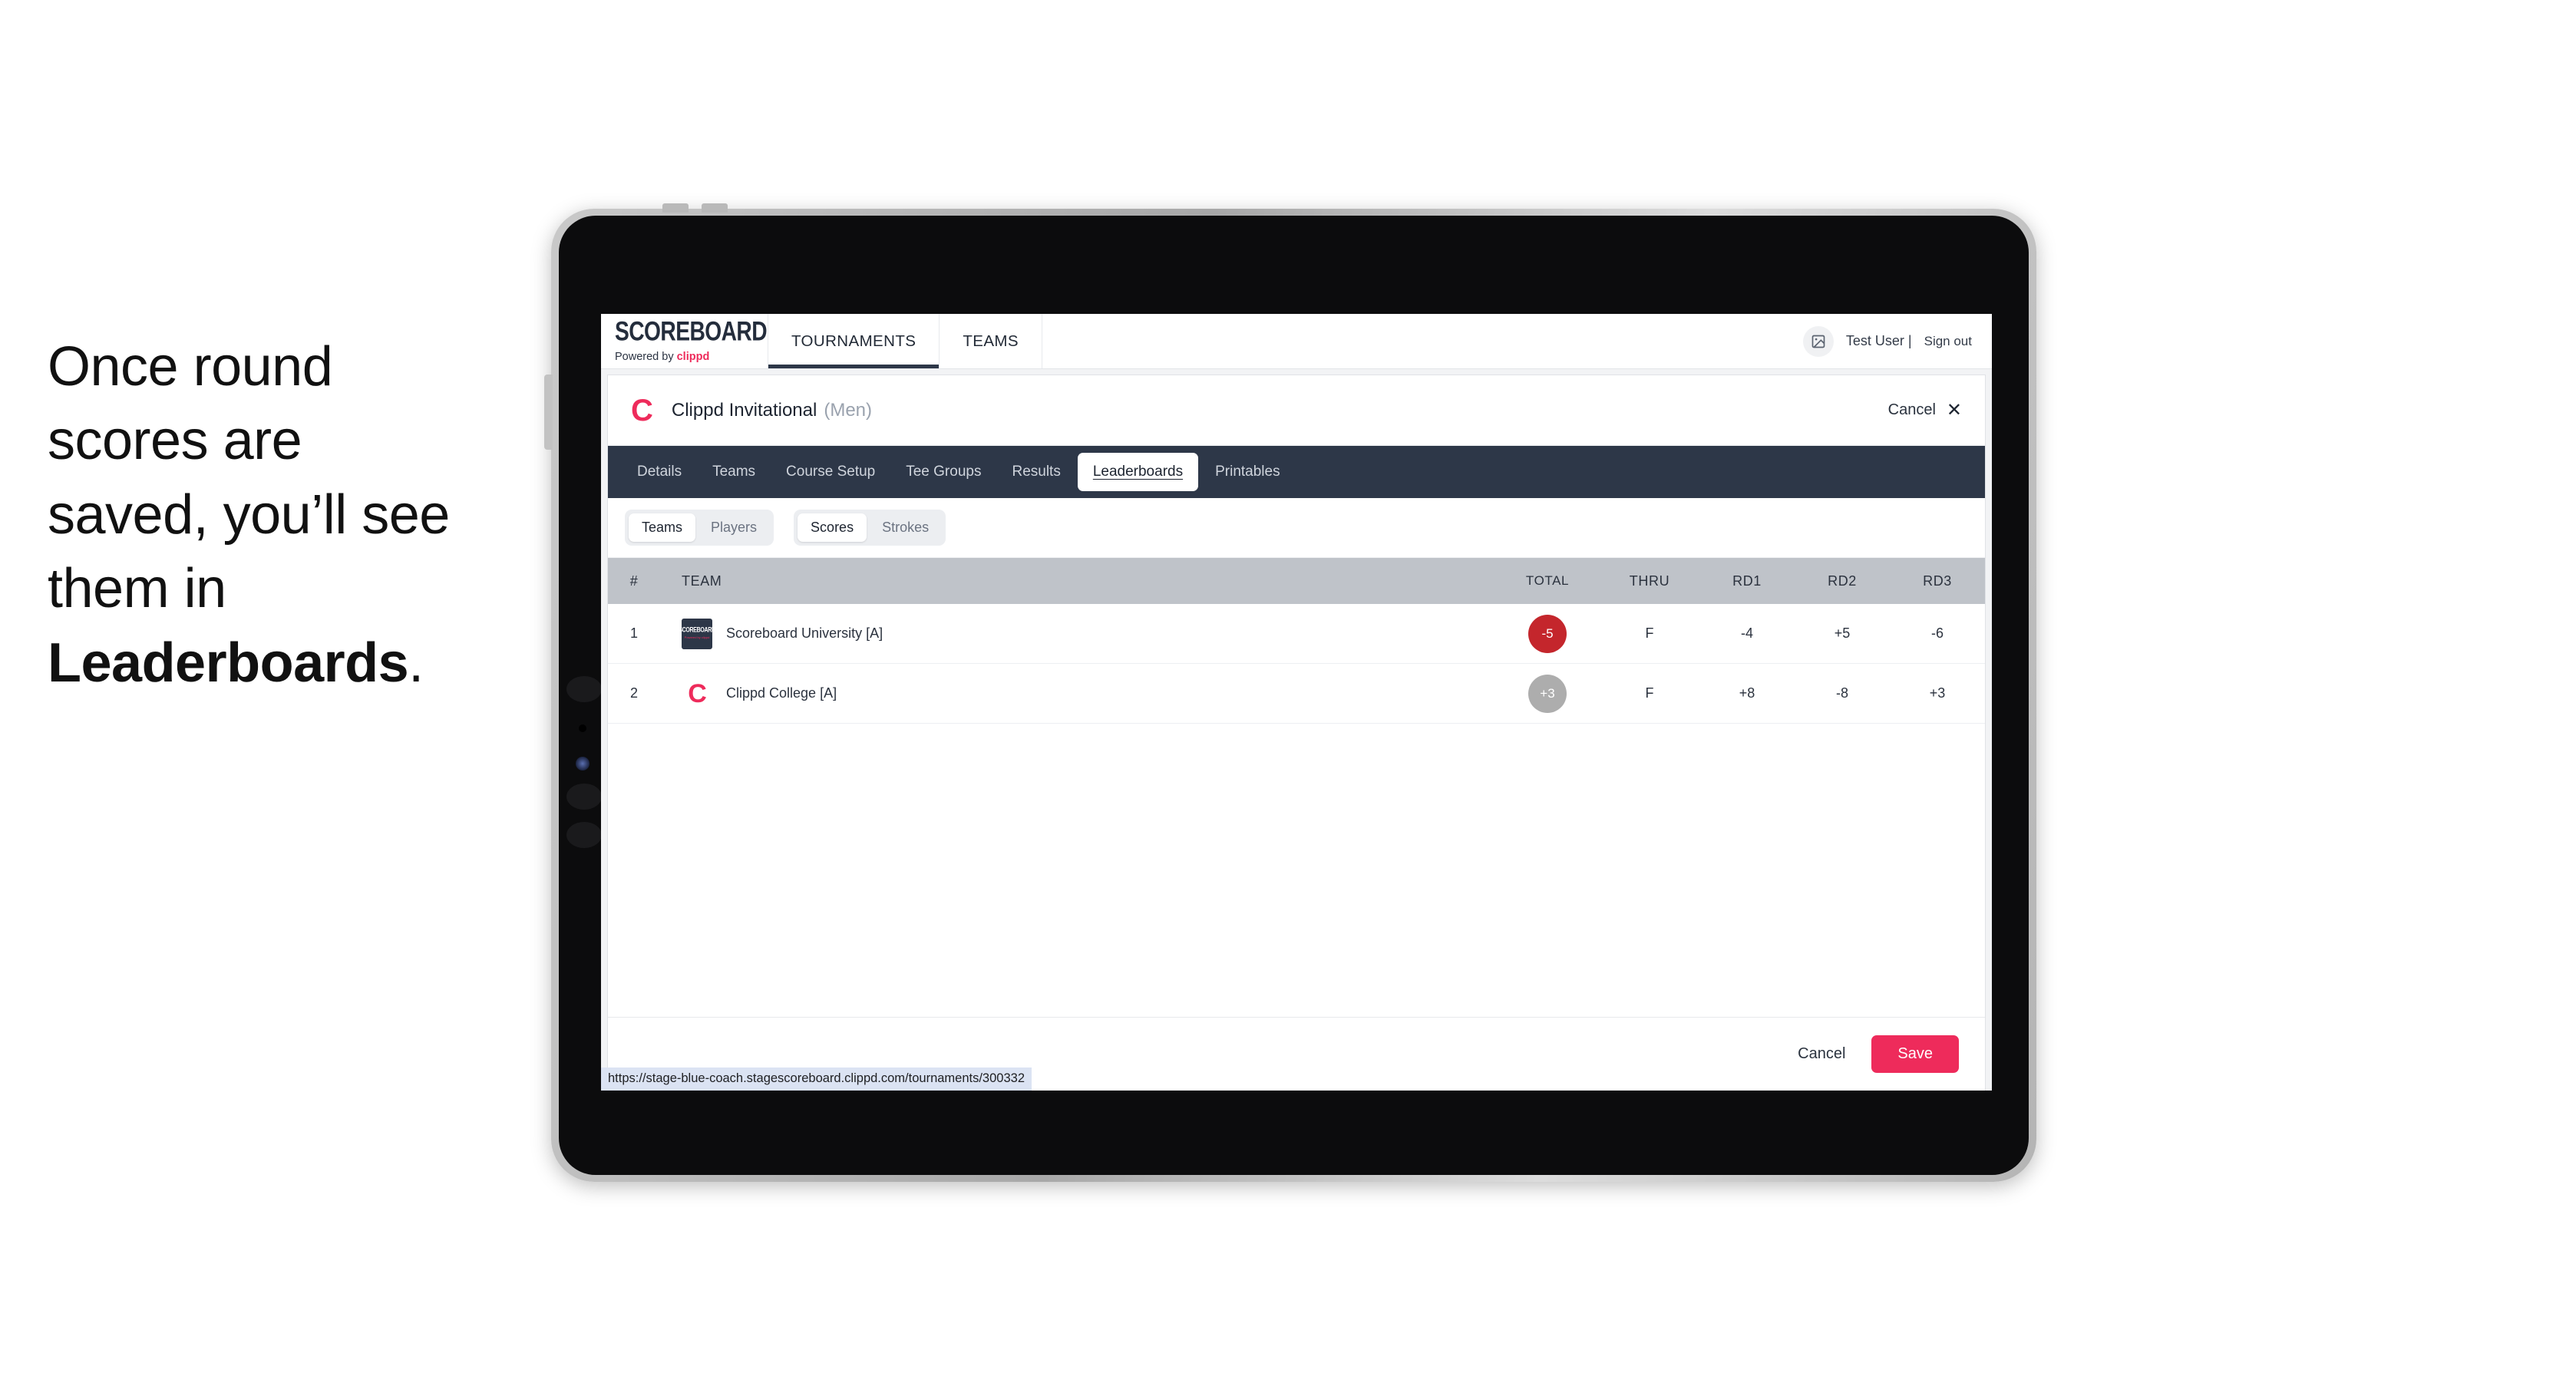  I want to click on tab-teams: Teams, so click(733, 472).